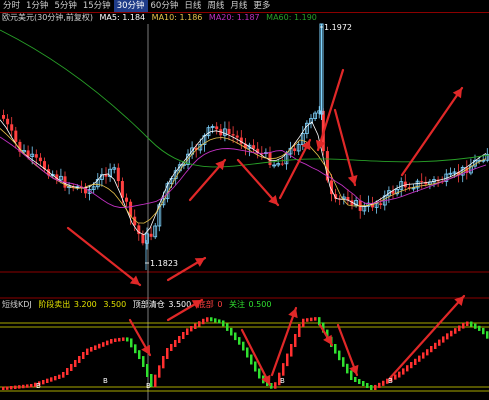  I want to click on price-low-label: 1.1823, so click(164, 263).